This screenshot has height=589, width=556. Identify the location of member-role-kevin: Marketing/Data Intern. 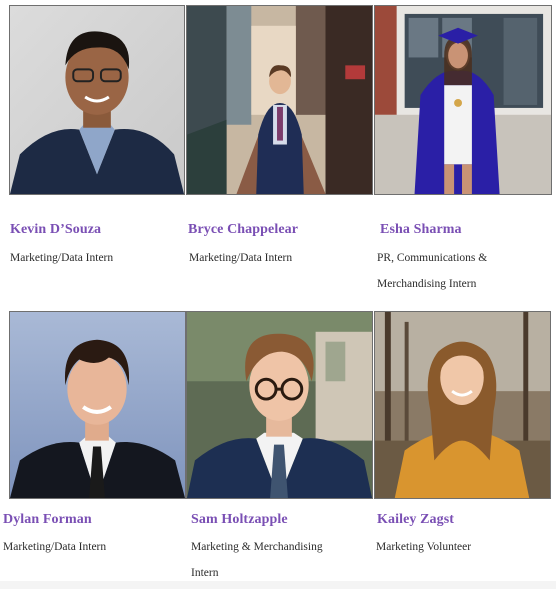
(61, 258).